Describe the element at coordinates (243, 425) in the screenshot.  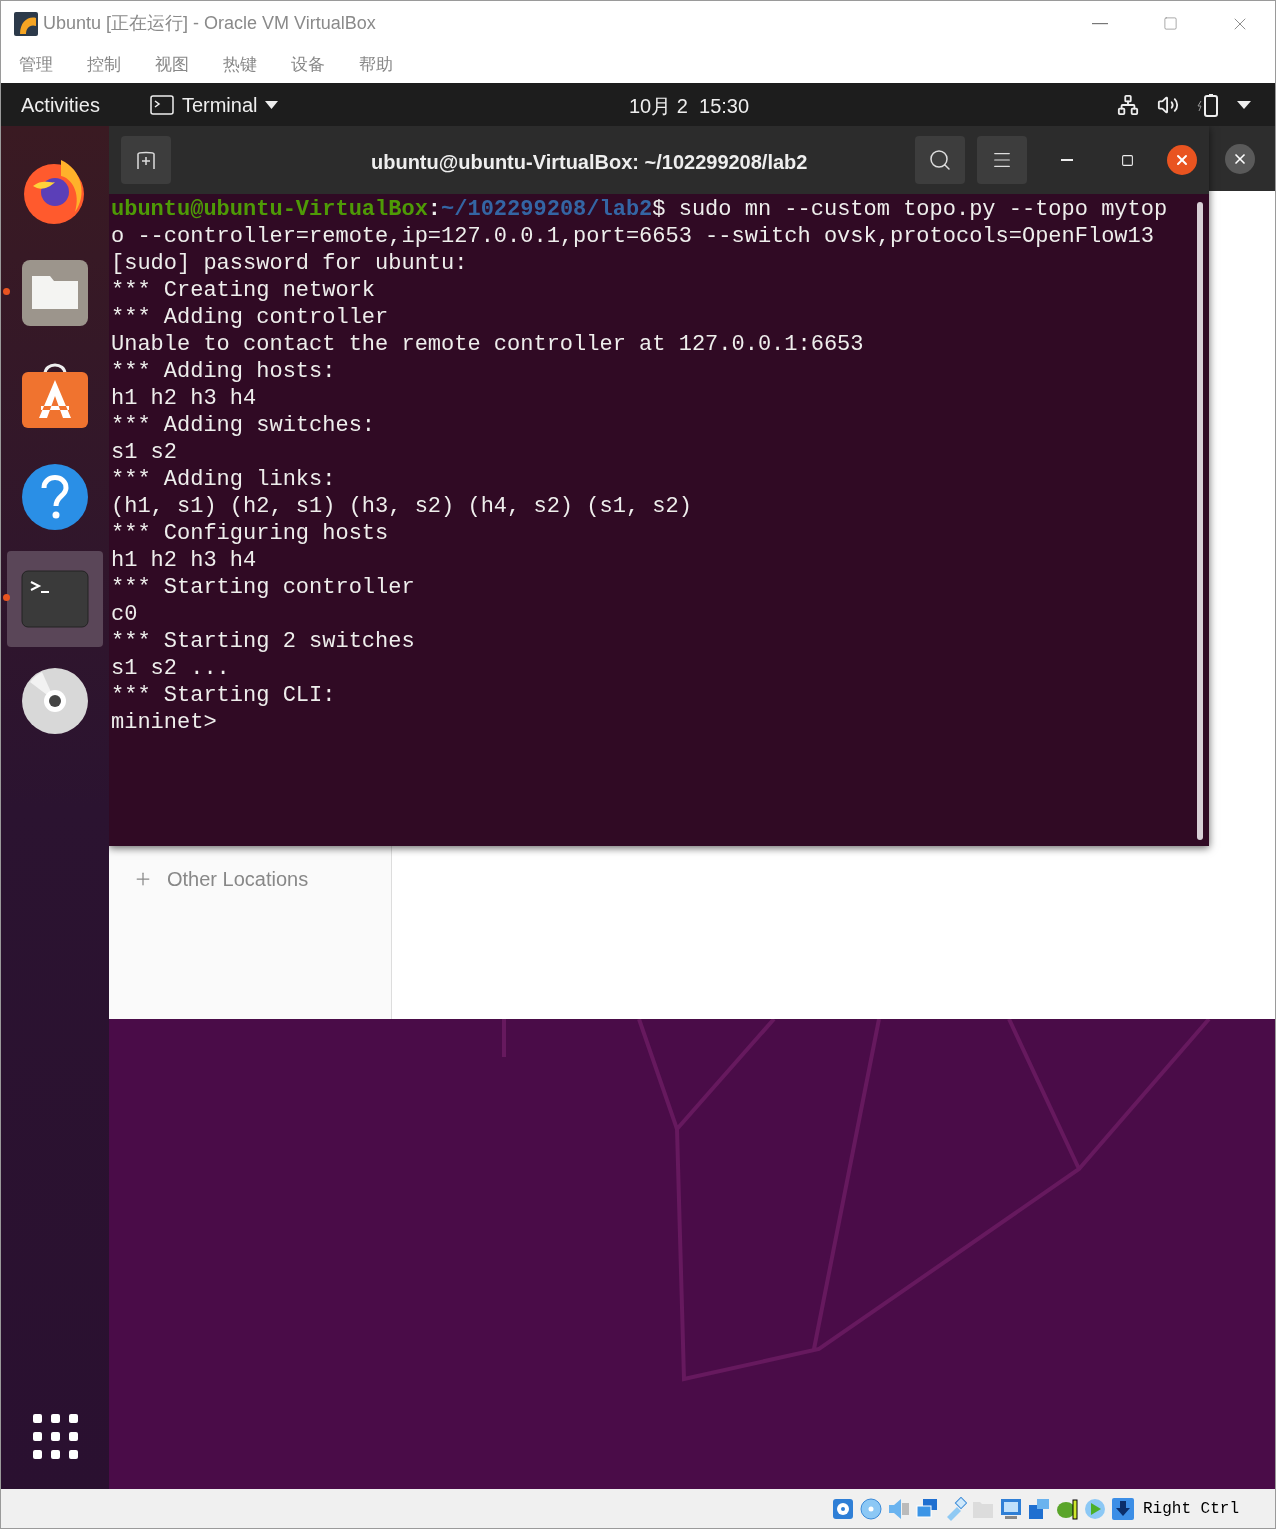
I see `terminal-line: *** Adding switches:` at that location.